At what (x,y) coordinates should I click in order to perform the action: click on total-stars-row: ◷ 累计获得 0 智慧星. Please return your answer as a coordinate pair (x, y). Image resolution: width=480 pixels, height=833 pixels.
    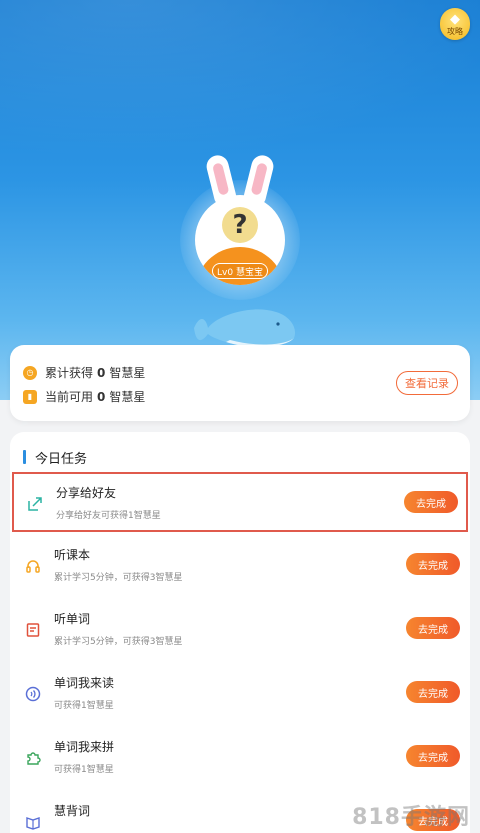
    Looking at the image, I should click on (84, 372).